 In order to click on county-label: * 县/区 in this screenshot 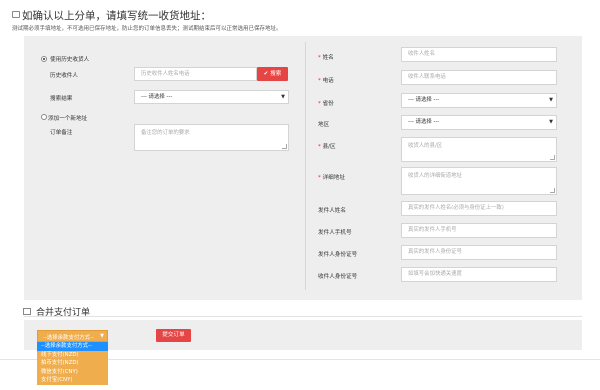, I will do `click(327, 147)`.